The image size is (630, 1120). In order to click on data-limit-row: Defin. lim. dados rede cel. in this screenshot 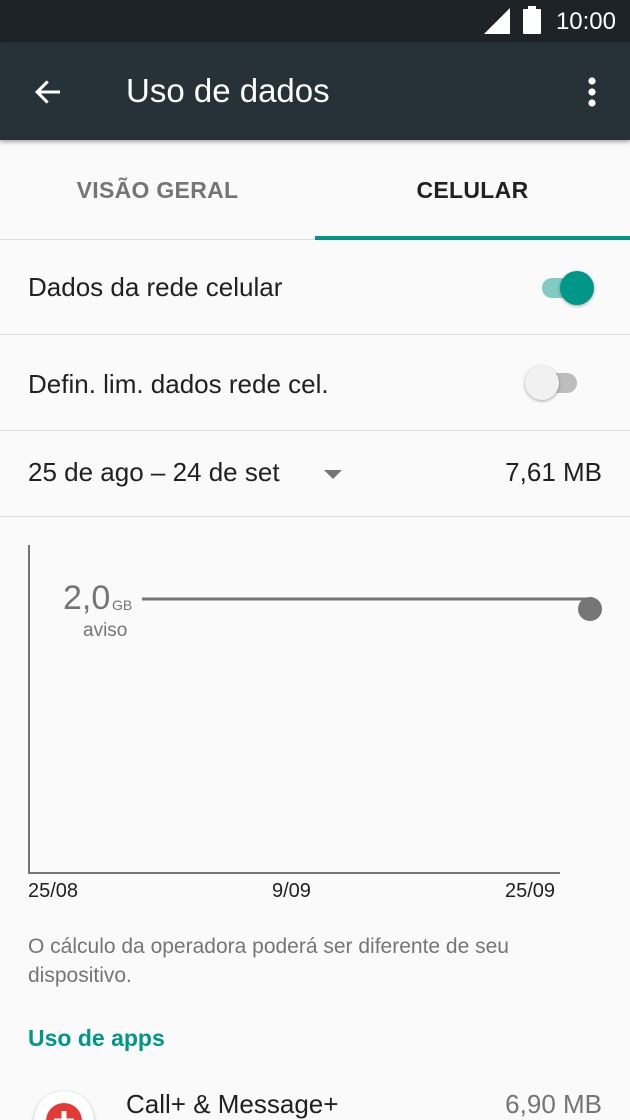, I will do `click(315, 383)`.